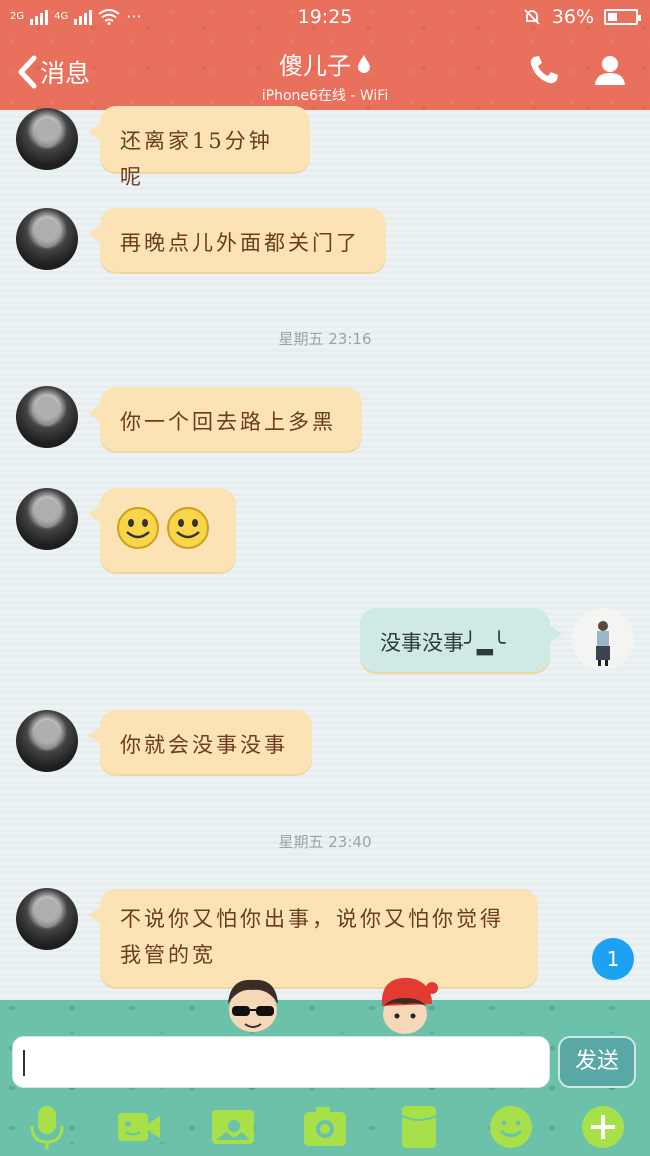  I want to click on phone-icon, so click(544, 70).